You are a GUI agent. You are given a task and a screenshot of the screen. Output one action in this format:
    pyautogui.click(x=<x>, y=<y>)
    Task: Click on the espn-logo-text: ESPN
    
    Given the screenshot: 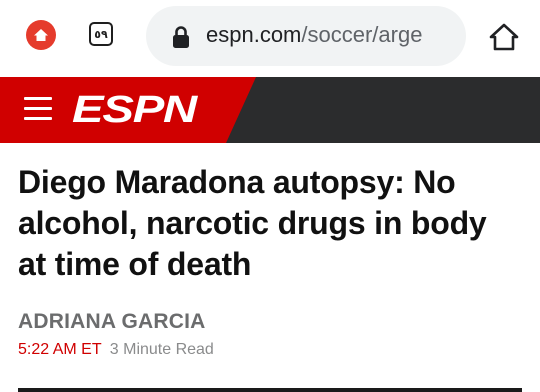 What is the action you would take?
    pyautogui.click(x=135, y=109)
    